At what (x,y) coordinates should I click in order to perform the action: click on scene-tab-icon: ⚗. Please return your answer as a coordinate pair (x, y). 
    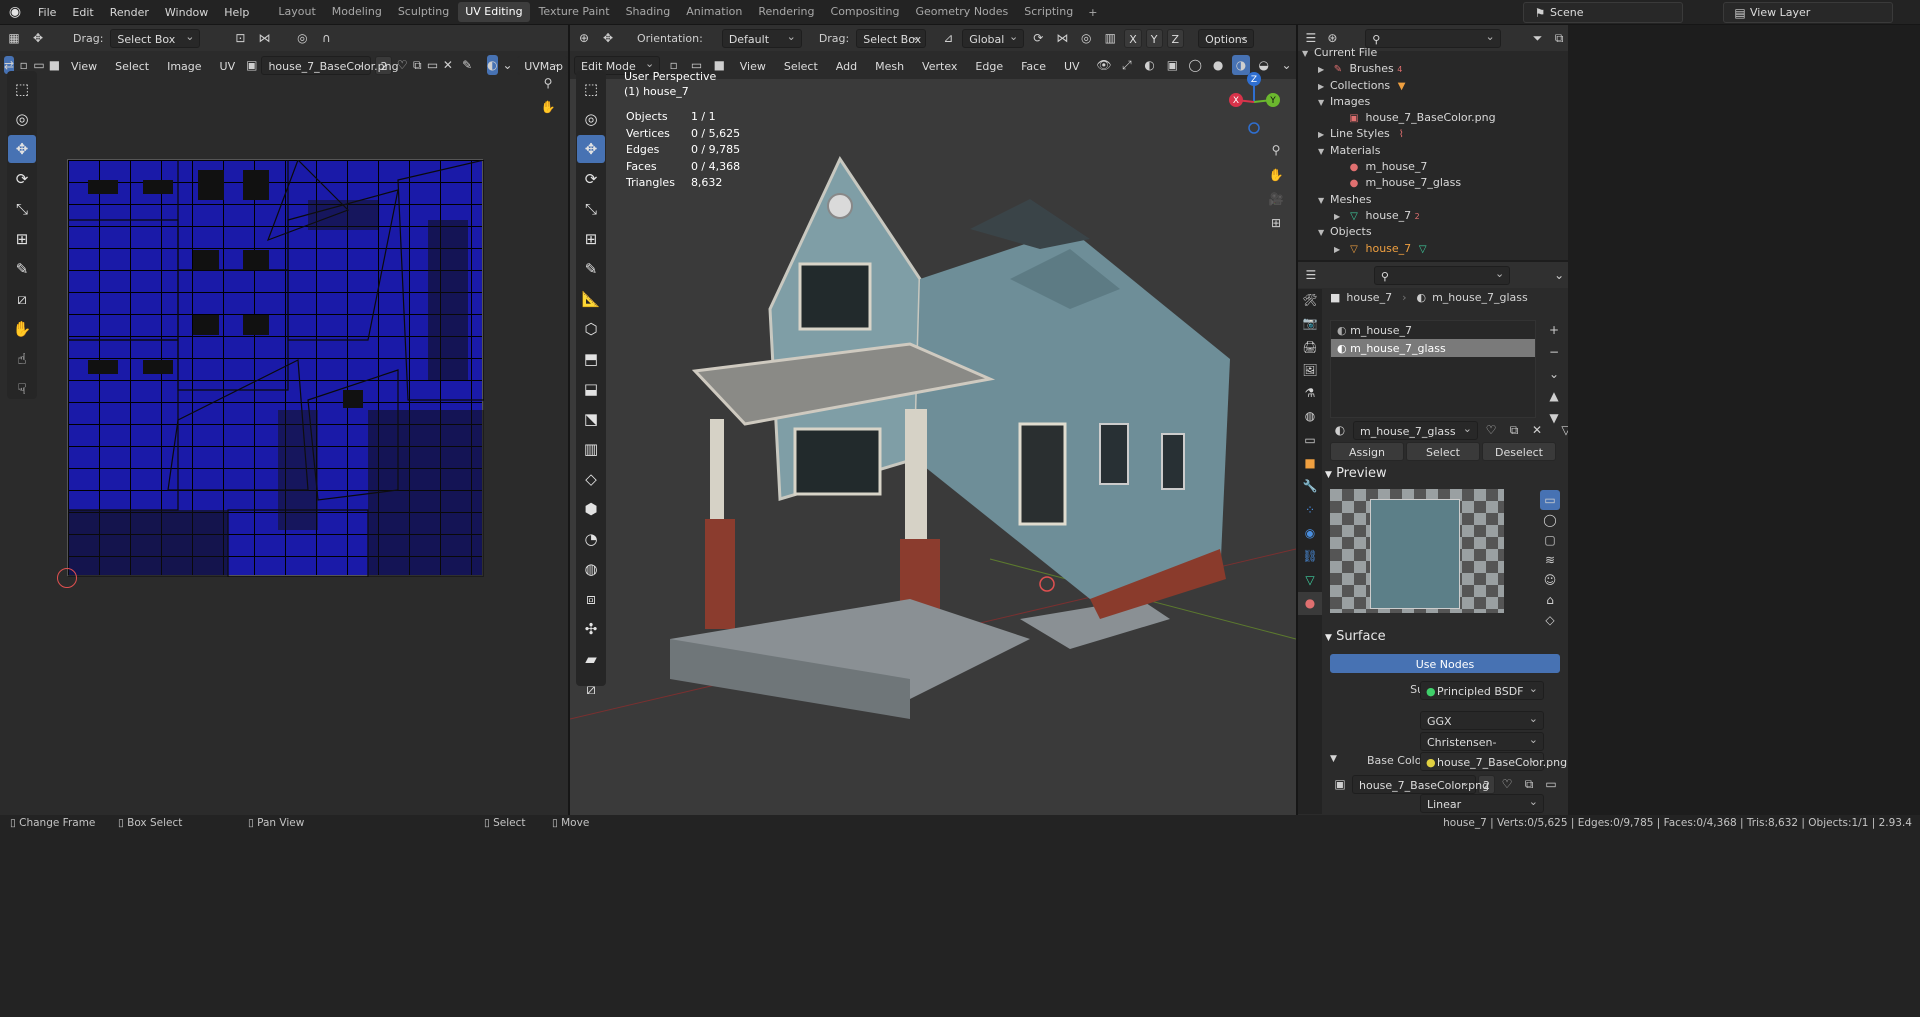
    Looking at the image, I should click on (1310, 393).